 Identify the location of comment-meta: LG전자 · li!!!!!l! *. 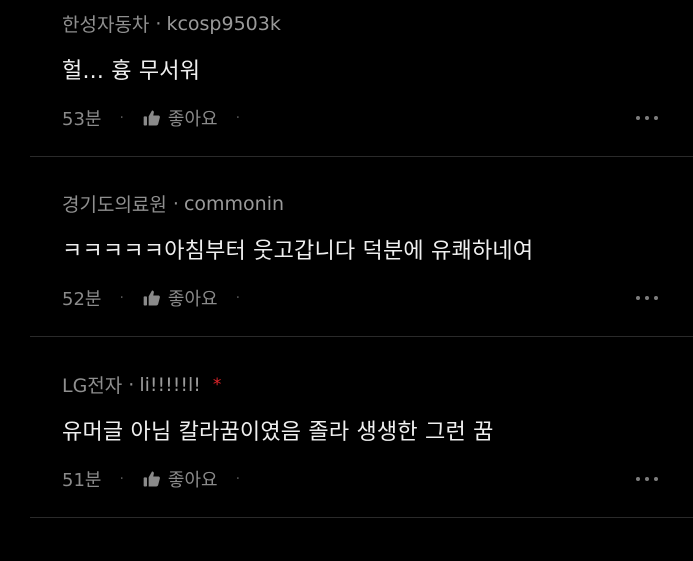
(141, 384).